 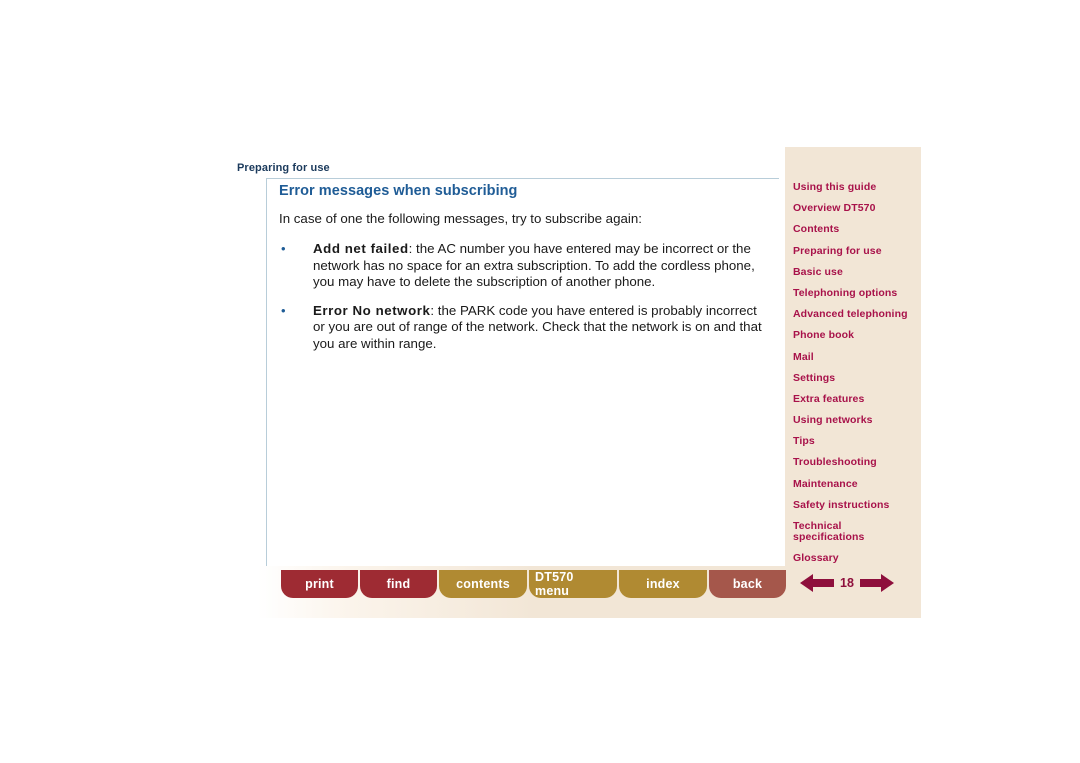 I want to click on pager: 18, so click(x=847, y=583).